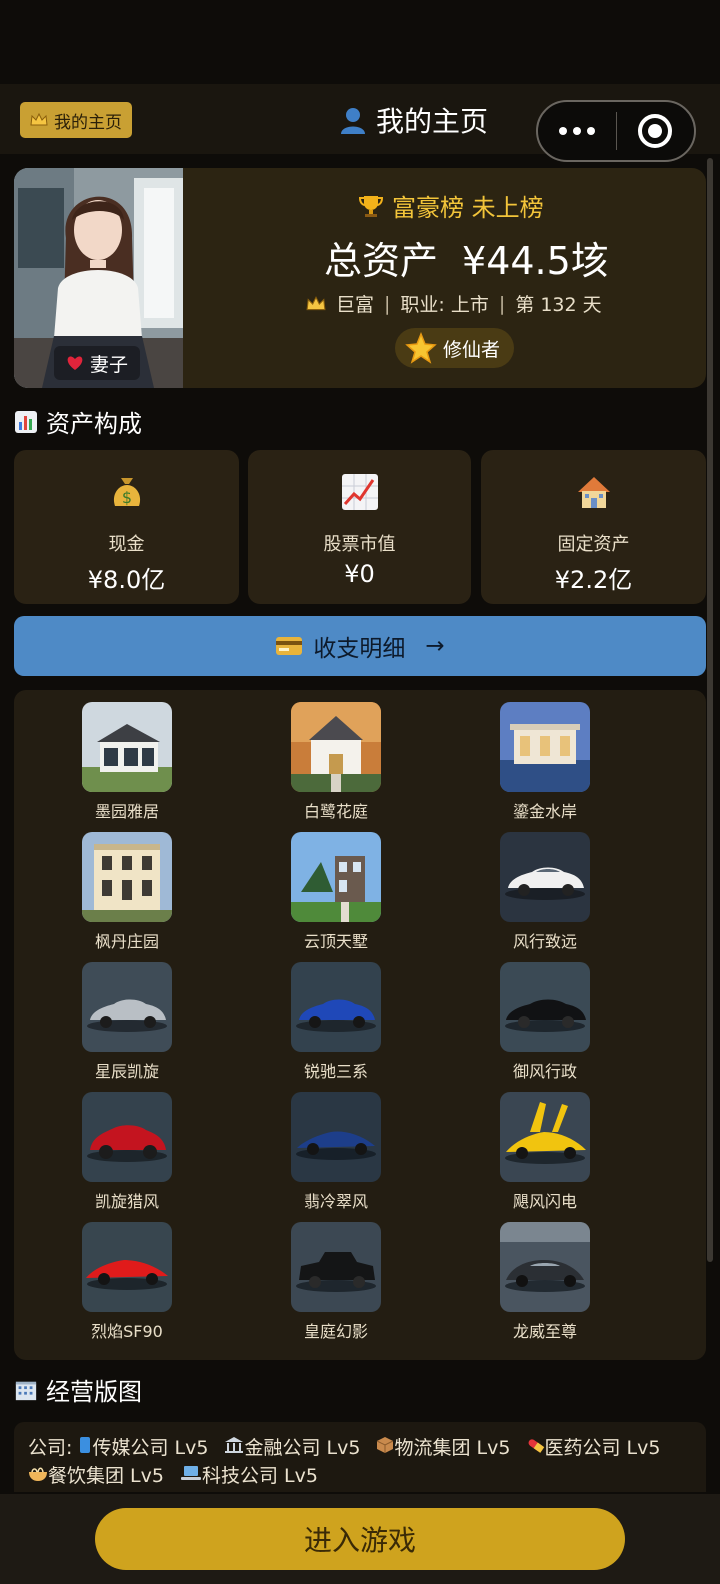 Image resolution: width=720 pixels, height=1584 pixels. What do you see at coordinates (126, 527) in the screenshot?
I see `asset-card-cash: $ 现金 ¥8.0亿` at bounding box center [126, 527].